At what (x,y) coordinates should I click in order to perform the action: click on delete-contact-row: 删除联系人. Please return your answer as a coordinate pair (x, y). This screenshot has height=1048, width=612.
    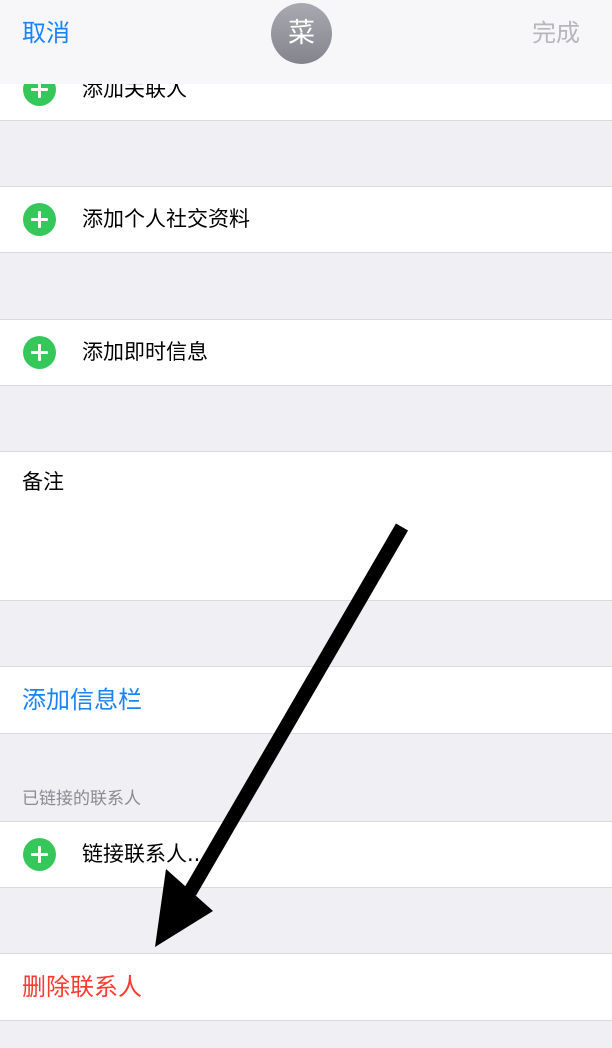
    Looking at the image, I should click on (306, 987).